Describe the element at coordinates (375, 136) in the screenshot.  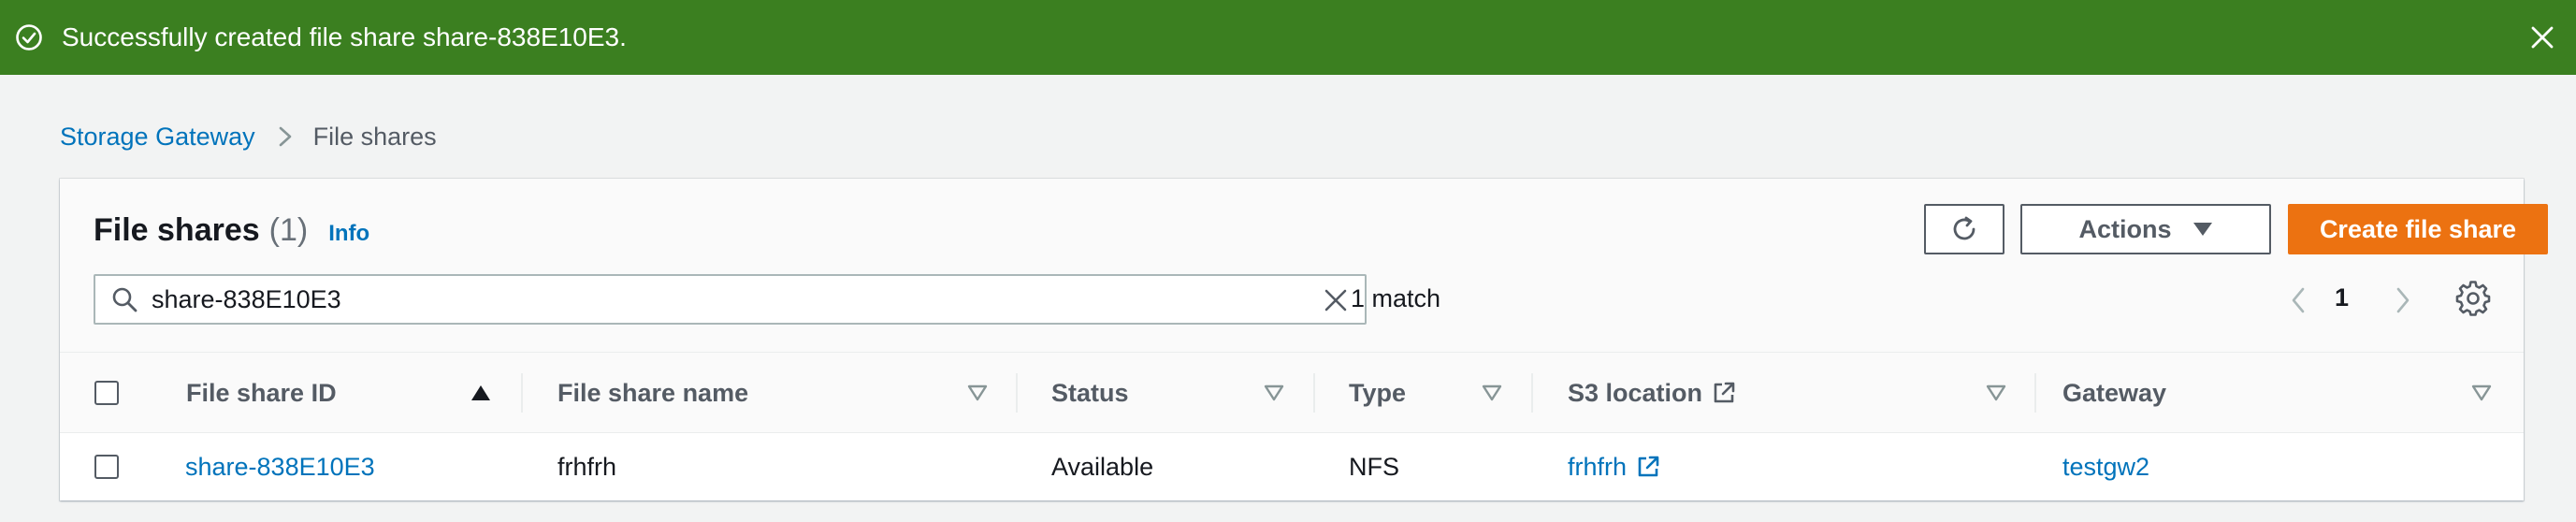
I see `breadcrumb-file-shares: File shares` at that location.